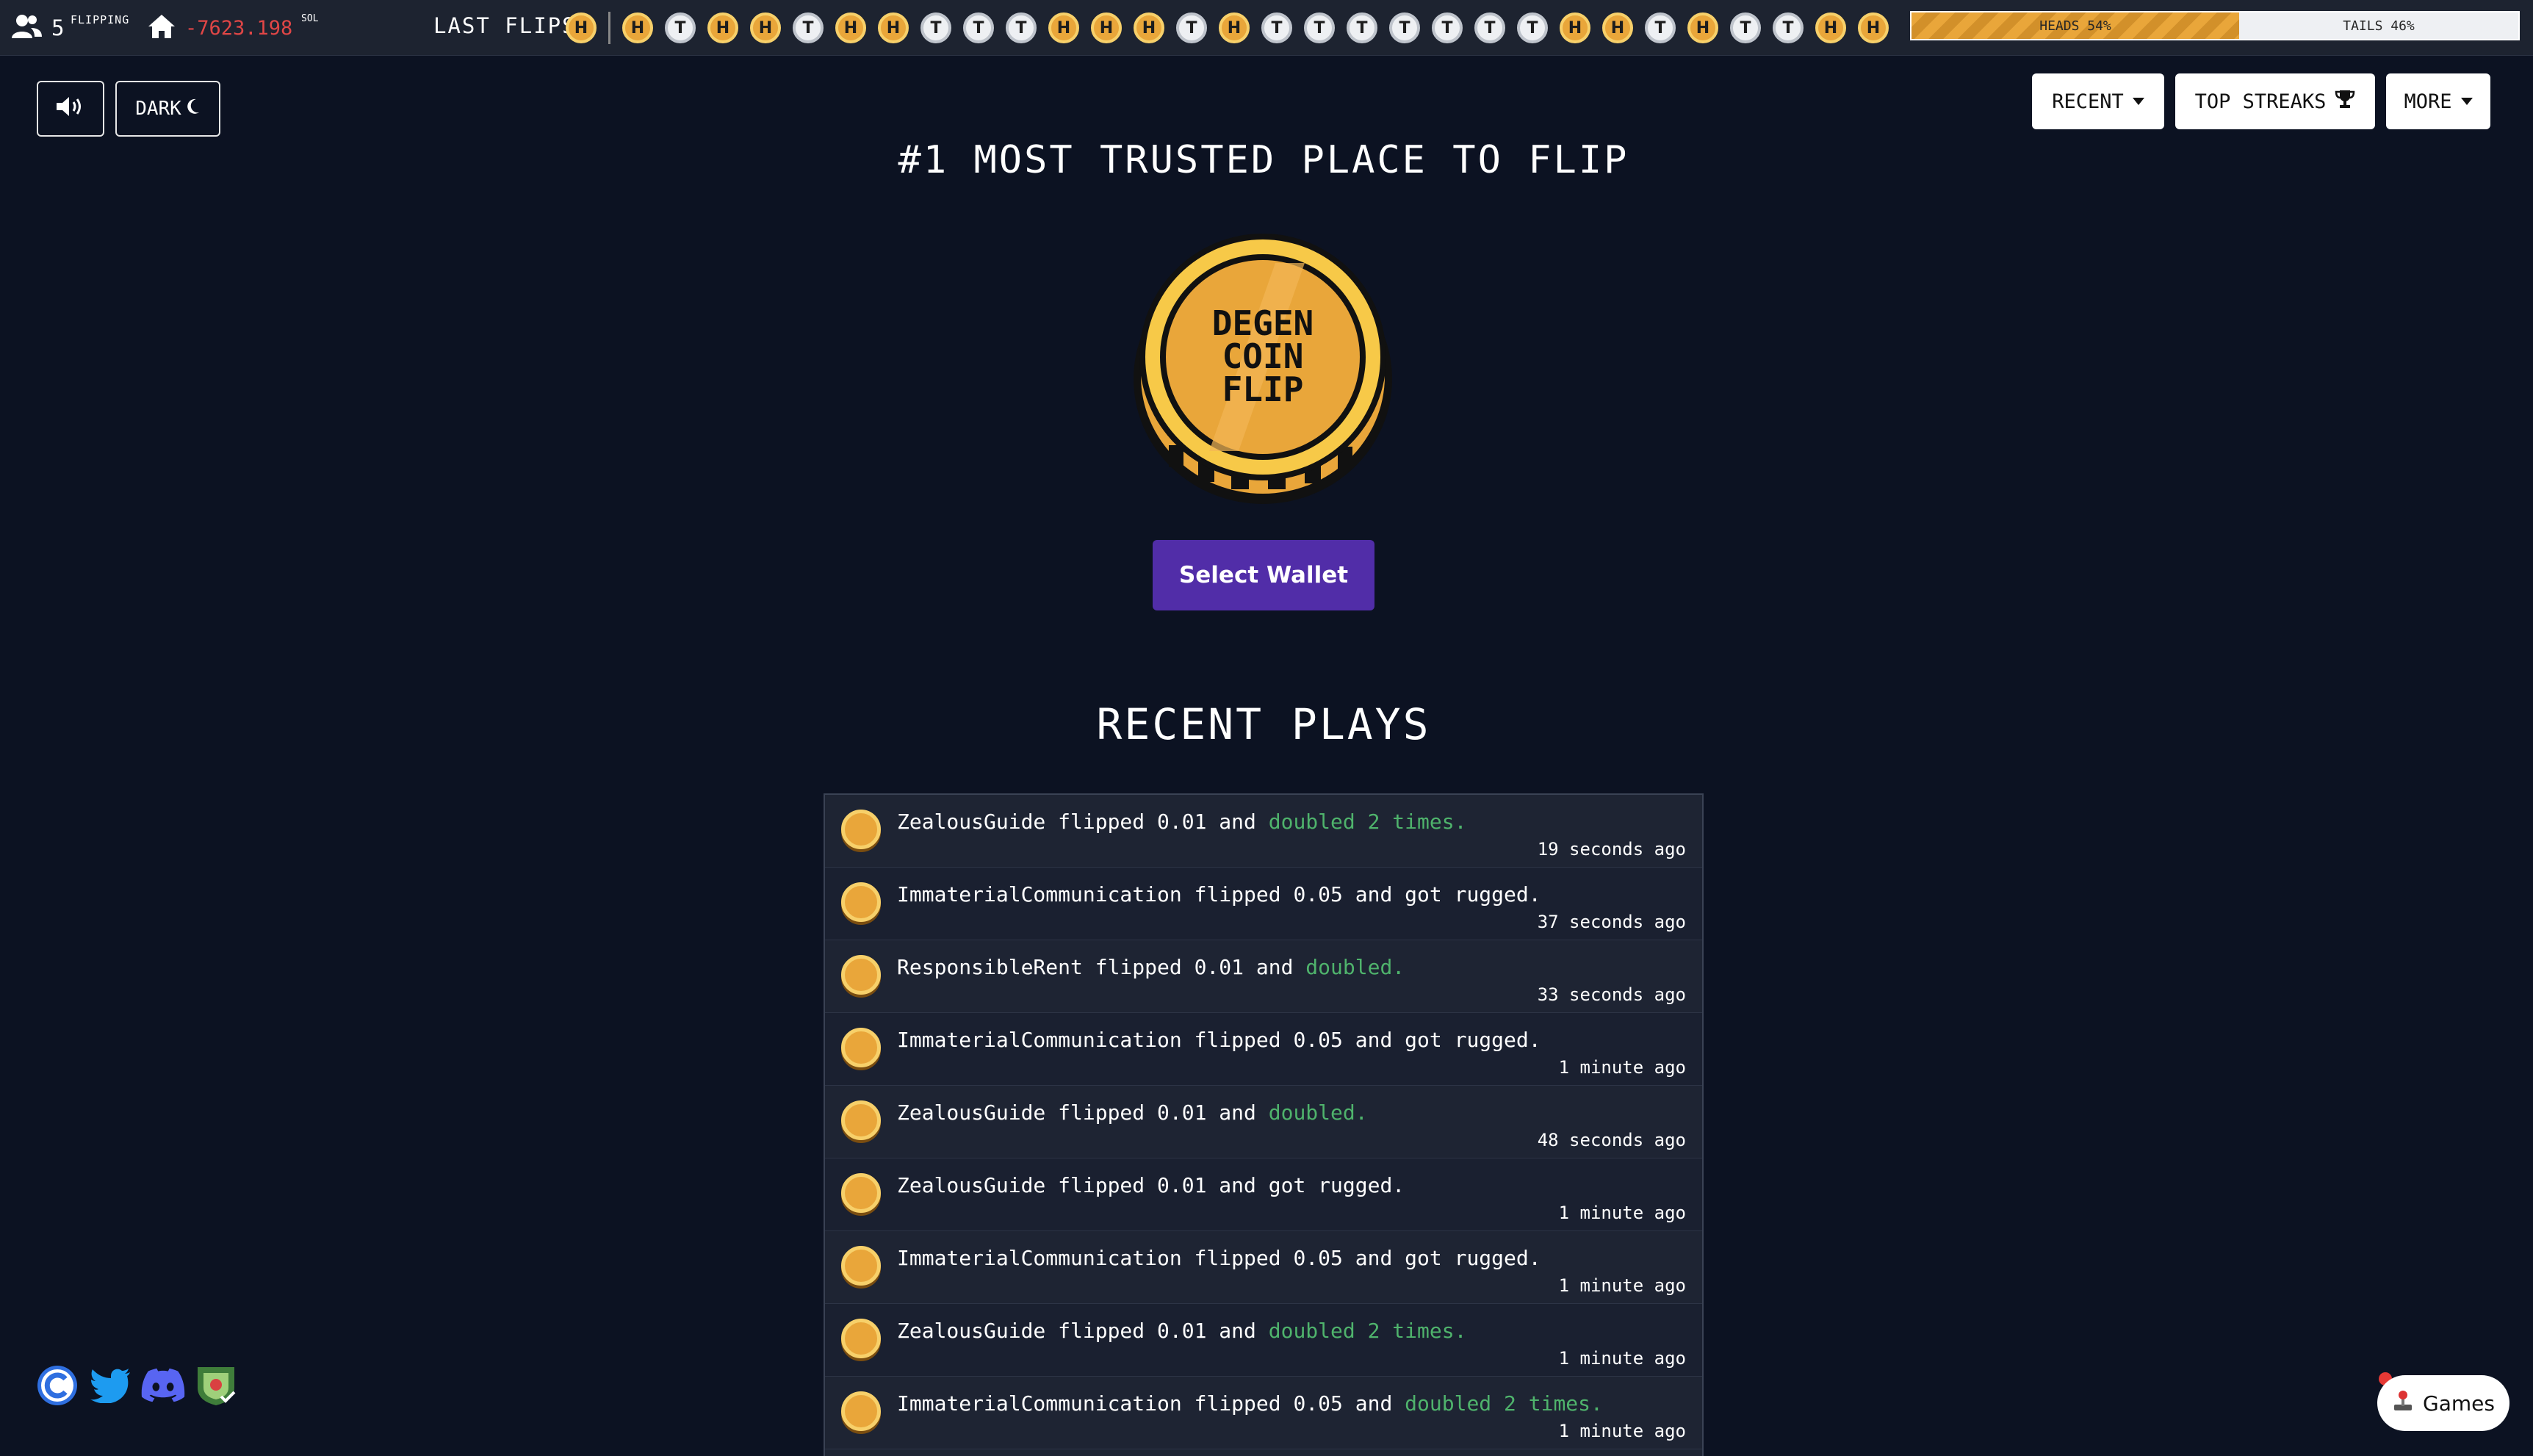 The image size is (2533, 1456). What do you see at coordinates (1151, 1403) in the screenshot?
I see `play-text: ImmaterialCommunication flipped 0.05 and` at bounding box center [1151, 1403].